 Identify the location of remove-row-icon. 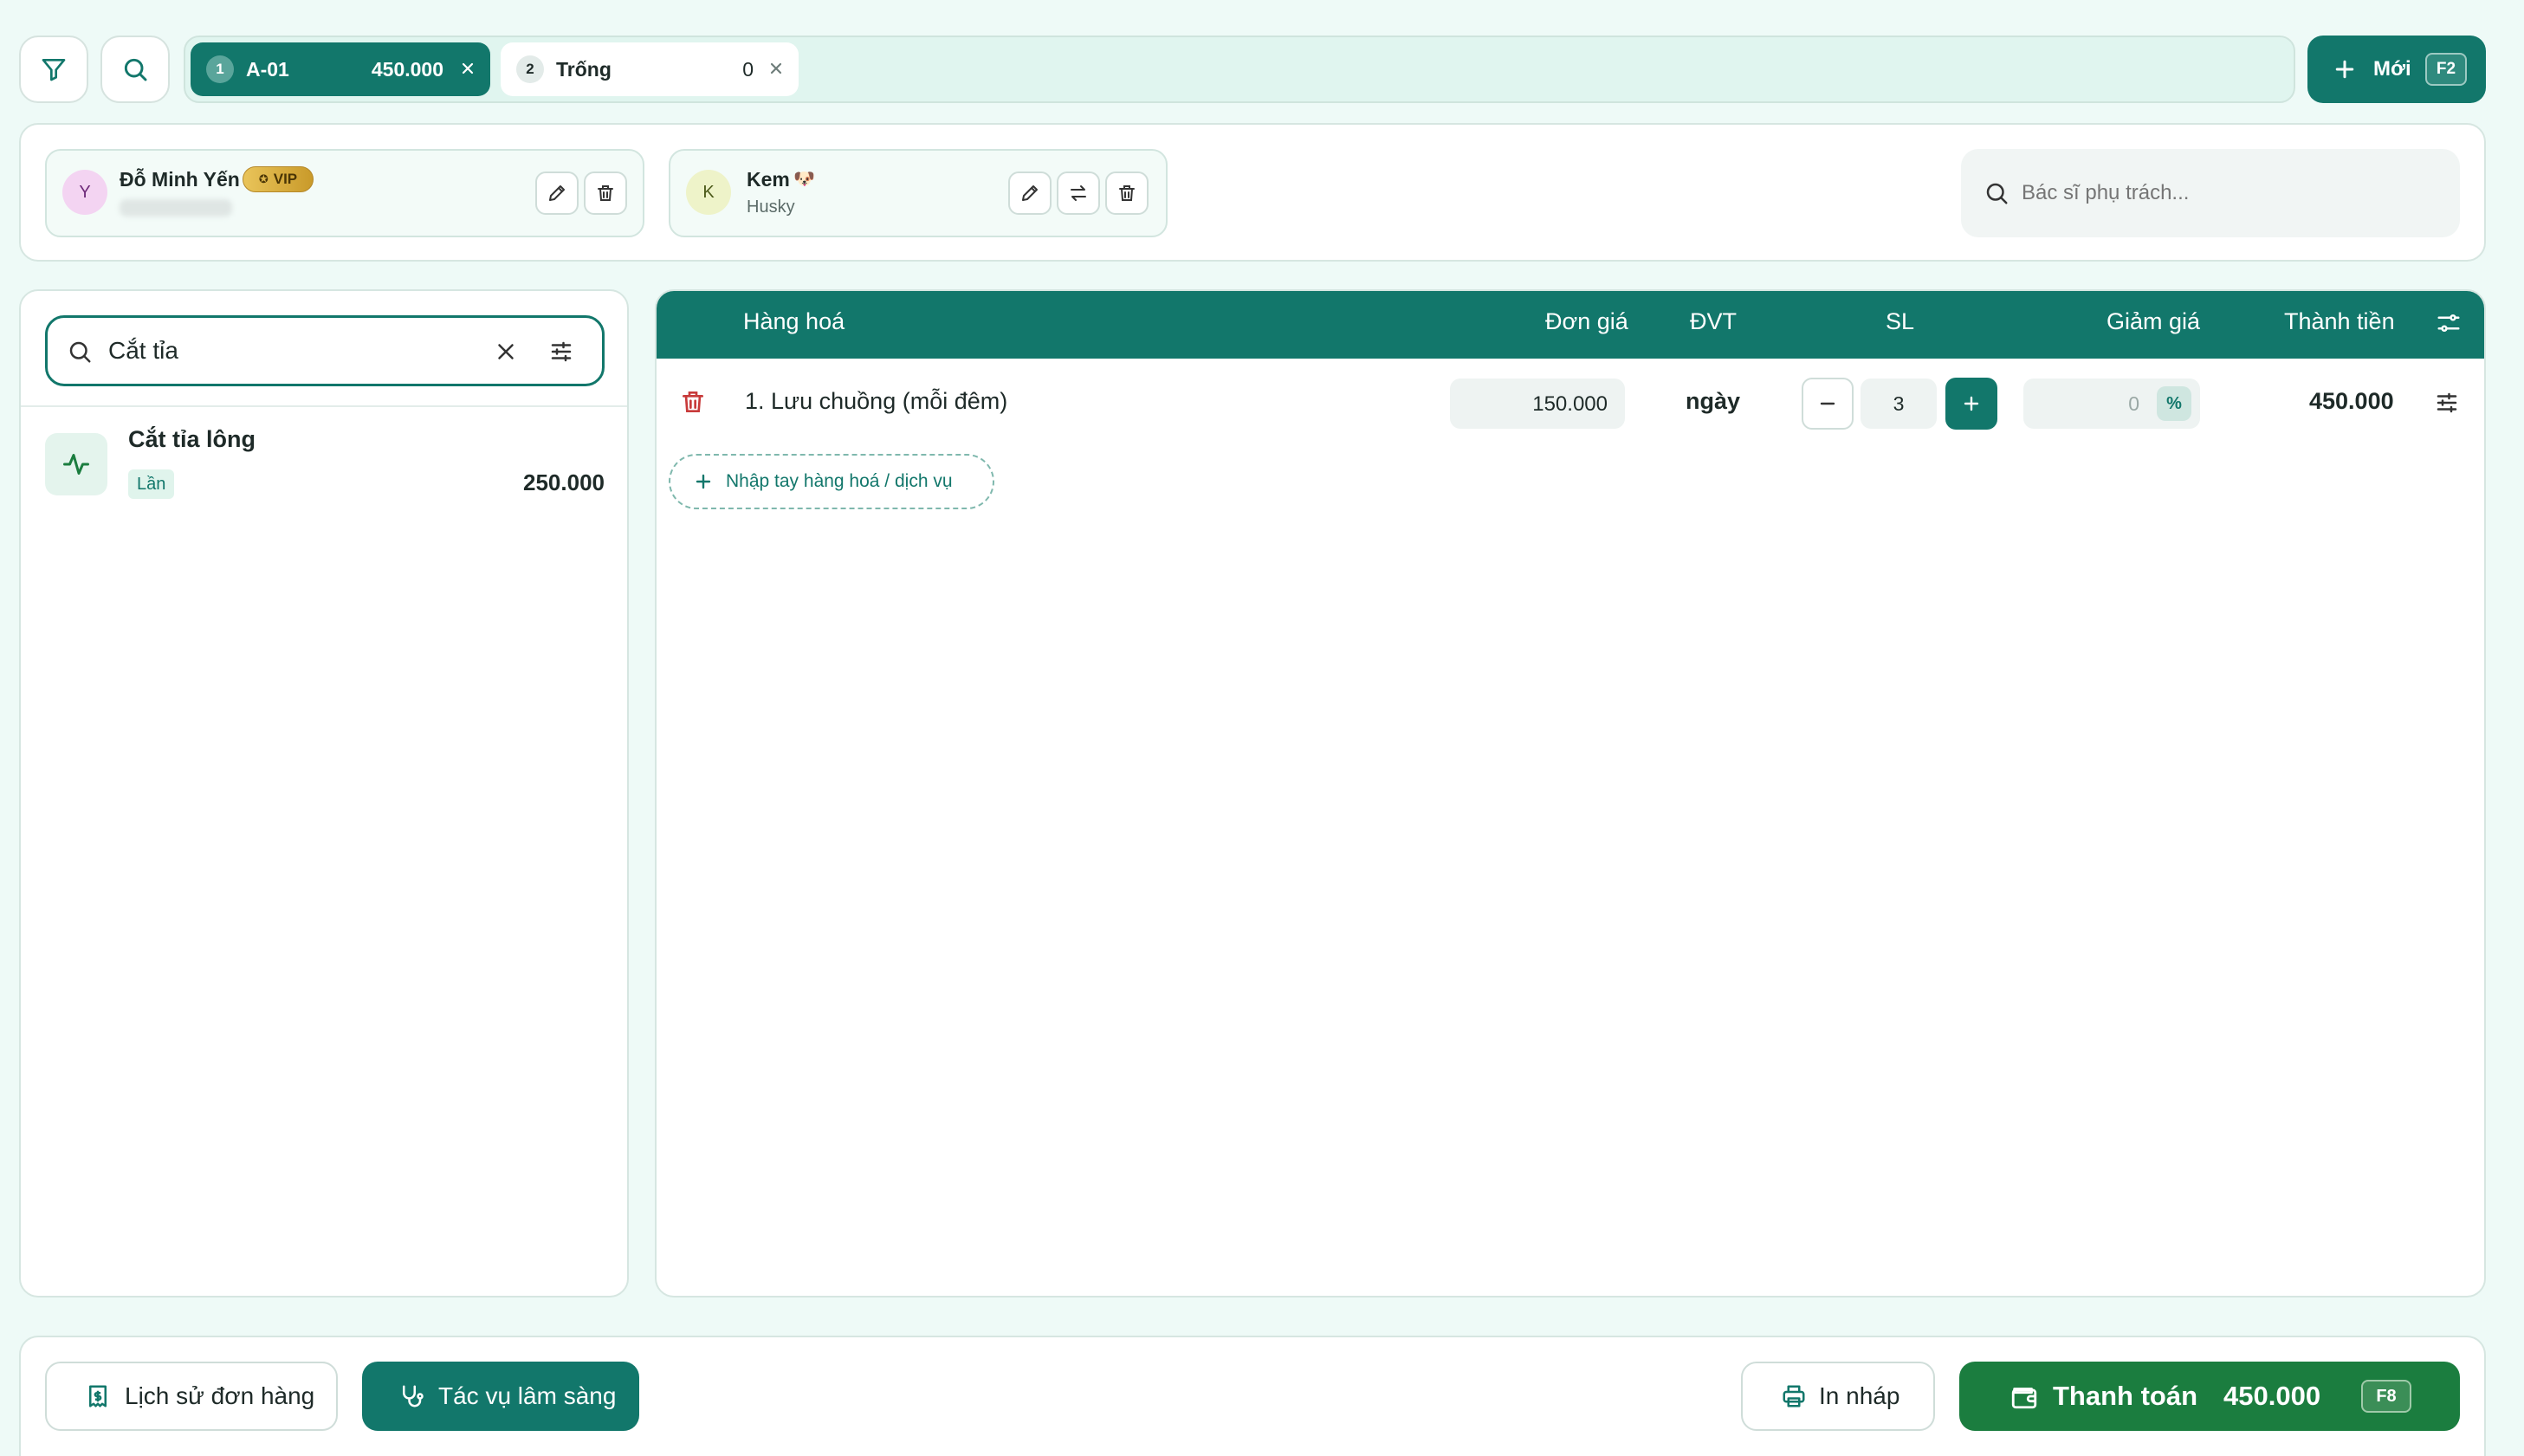
(693, 402).